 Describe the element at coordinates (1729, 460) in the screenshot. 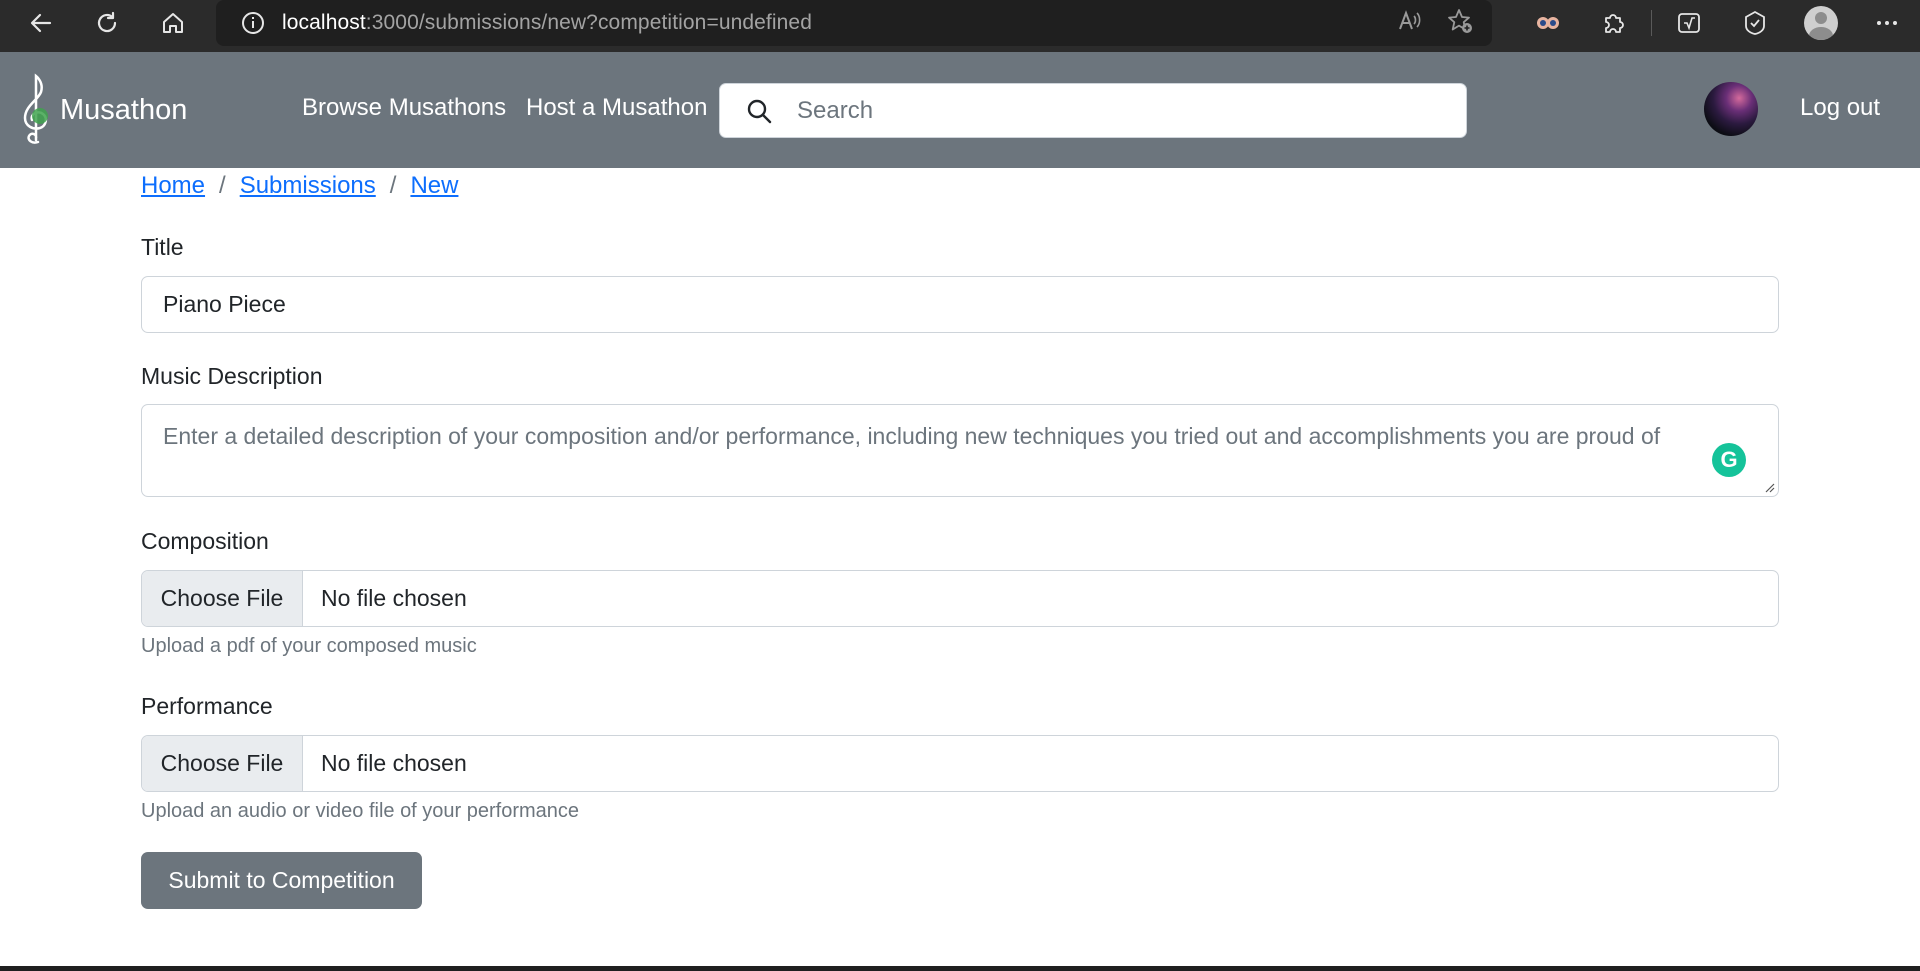

I see `grammarly-icon: G` at that location.